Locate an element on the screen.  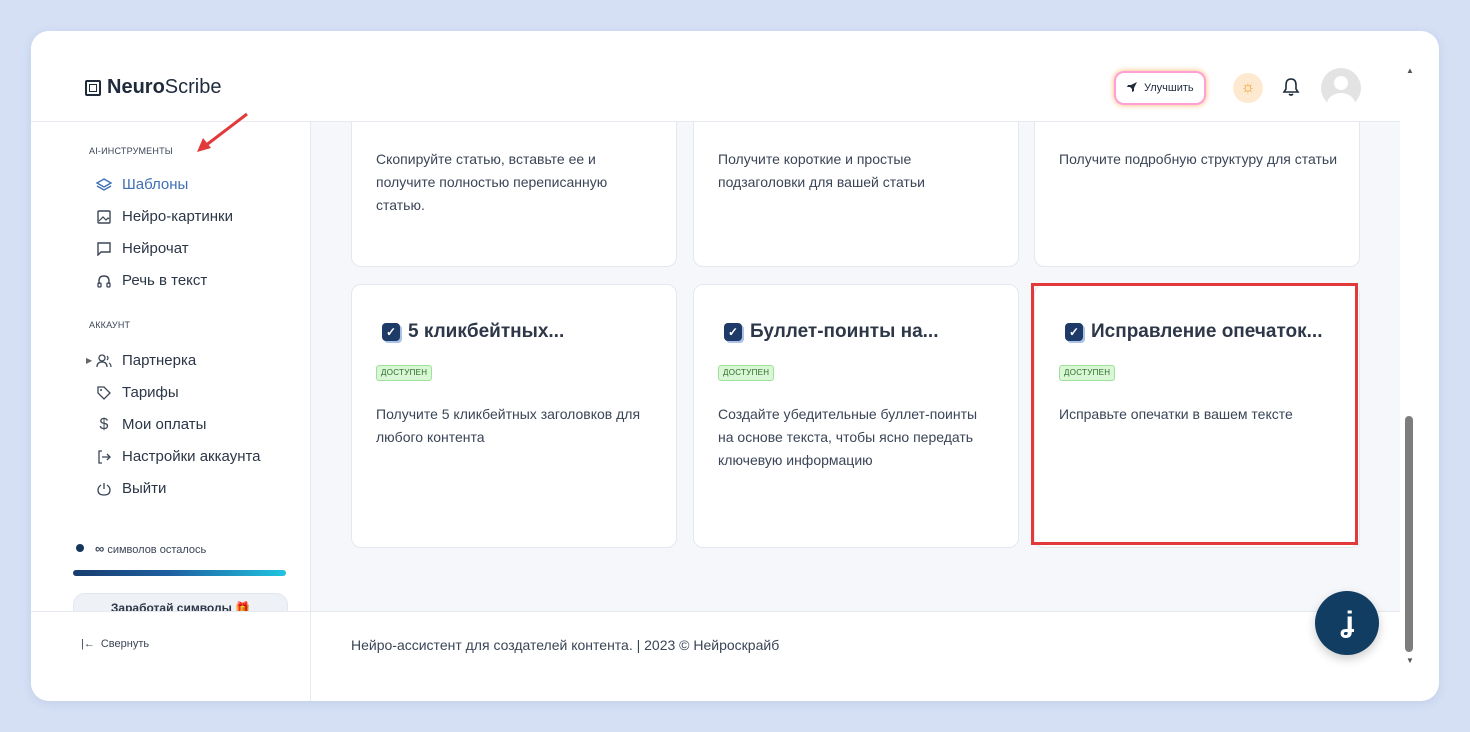
theme-toggle-sun-icon: ☼ is located at coordinates (1248, 88).